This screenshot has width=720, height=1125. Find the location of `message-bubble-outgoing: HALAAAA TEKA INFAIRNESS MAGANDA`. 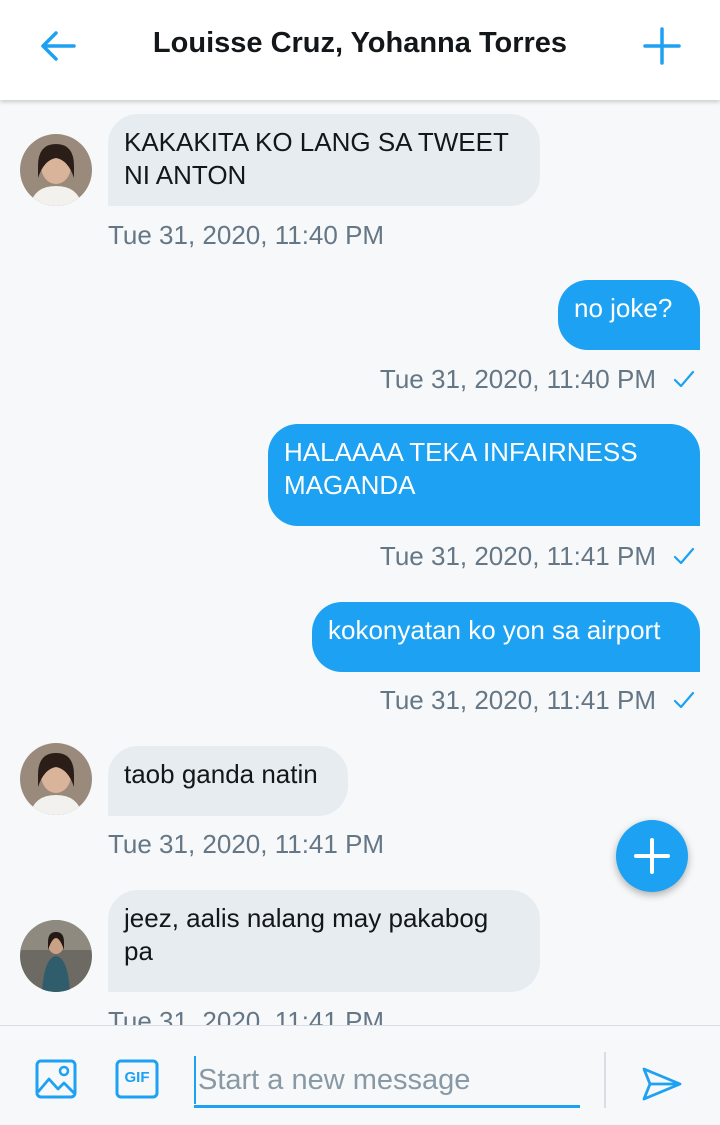

message-bubble-outgoing: HALAAAA TEKA INFAIRNESS MAGANDA is located at coordinates (484, 475).